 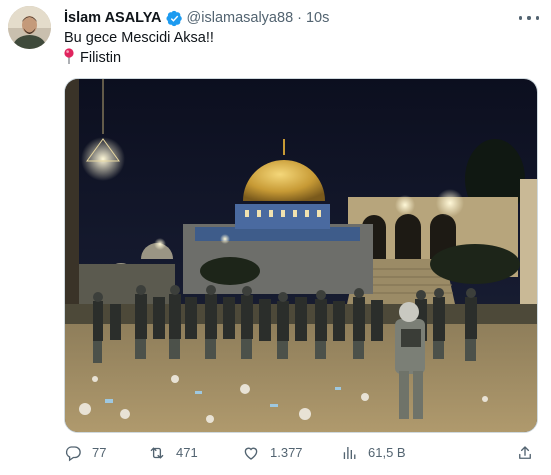 I want to click on reply-count: 77, so click(x=99, y=452).